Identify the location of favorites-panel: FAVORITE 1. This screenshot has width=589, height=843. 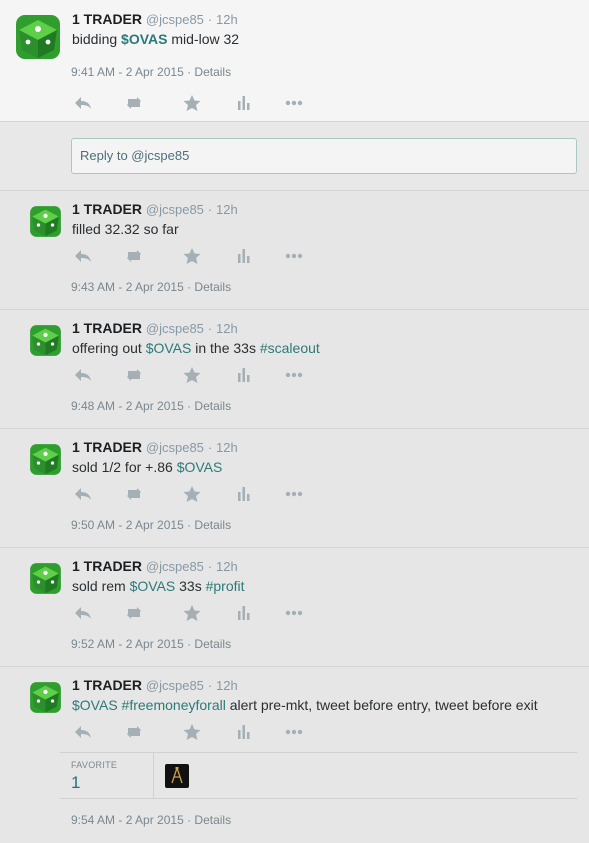
(318, 775).